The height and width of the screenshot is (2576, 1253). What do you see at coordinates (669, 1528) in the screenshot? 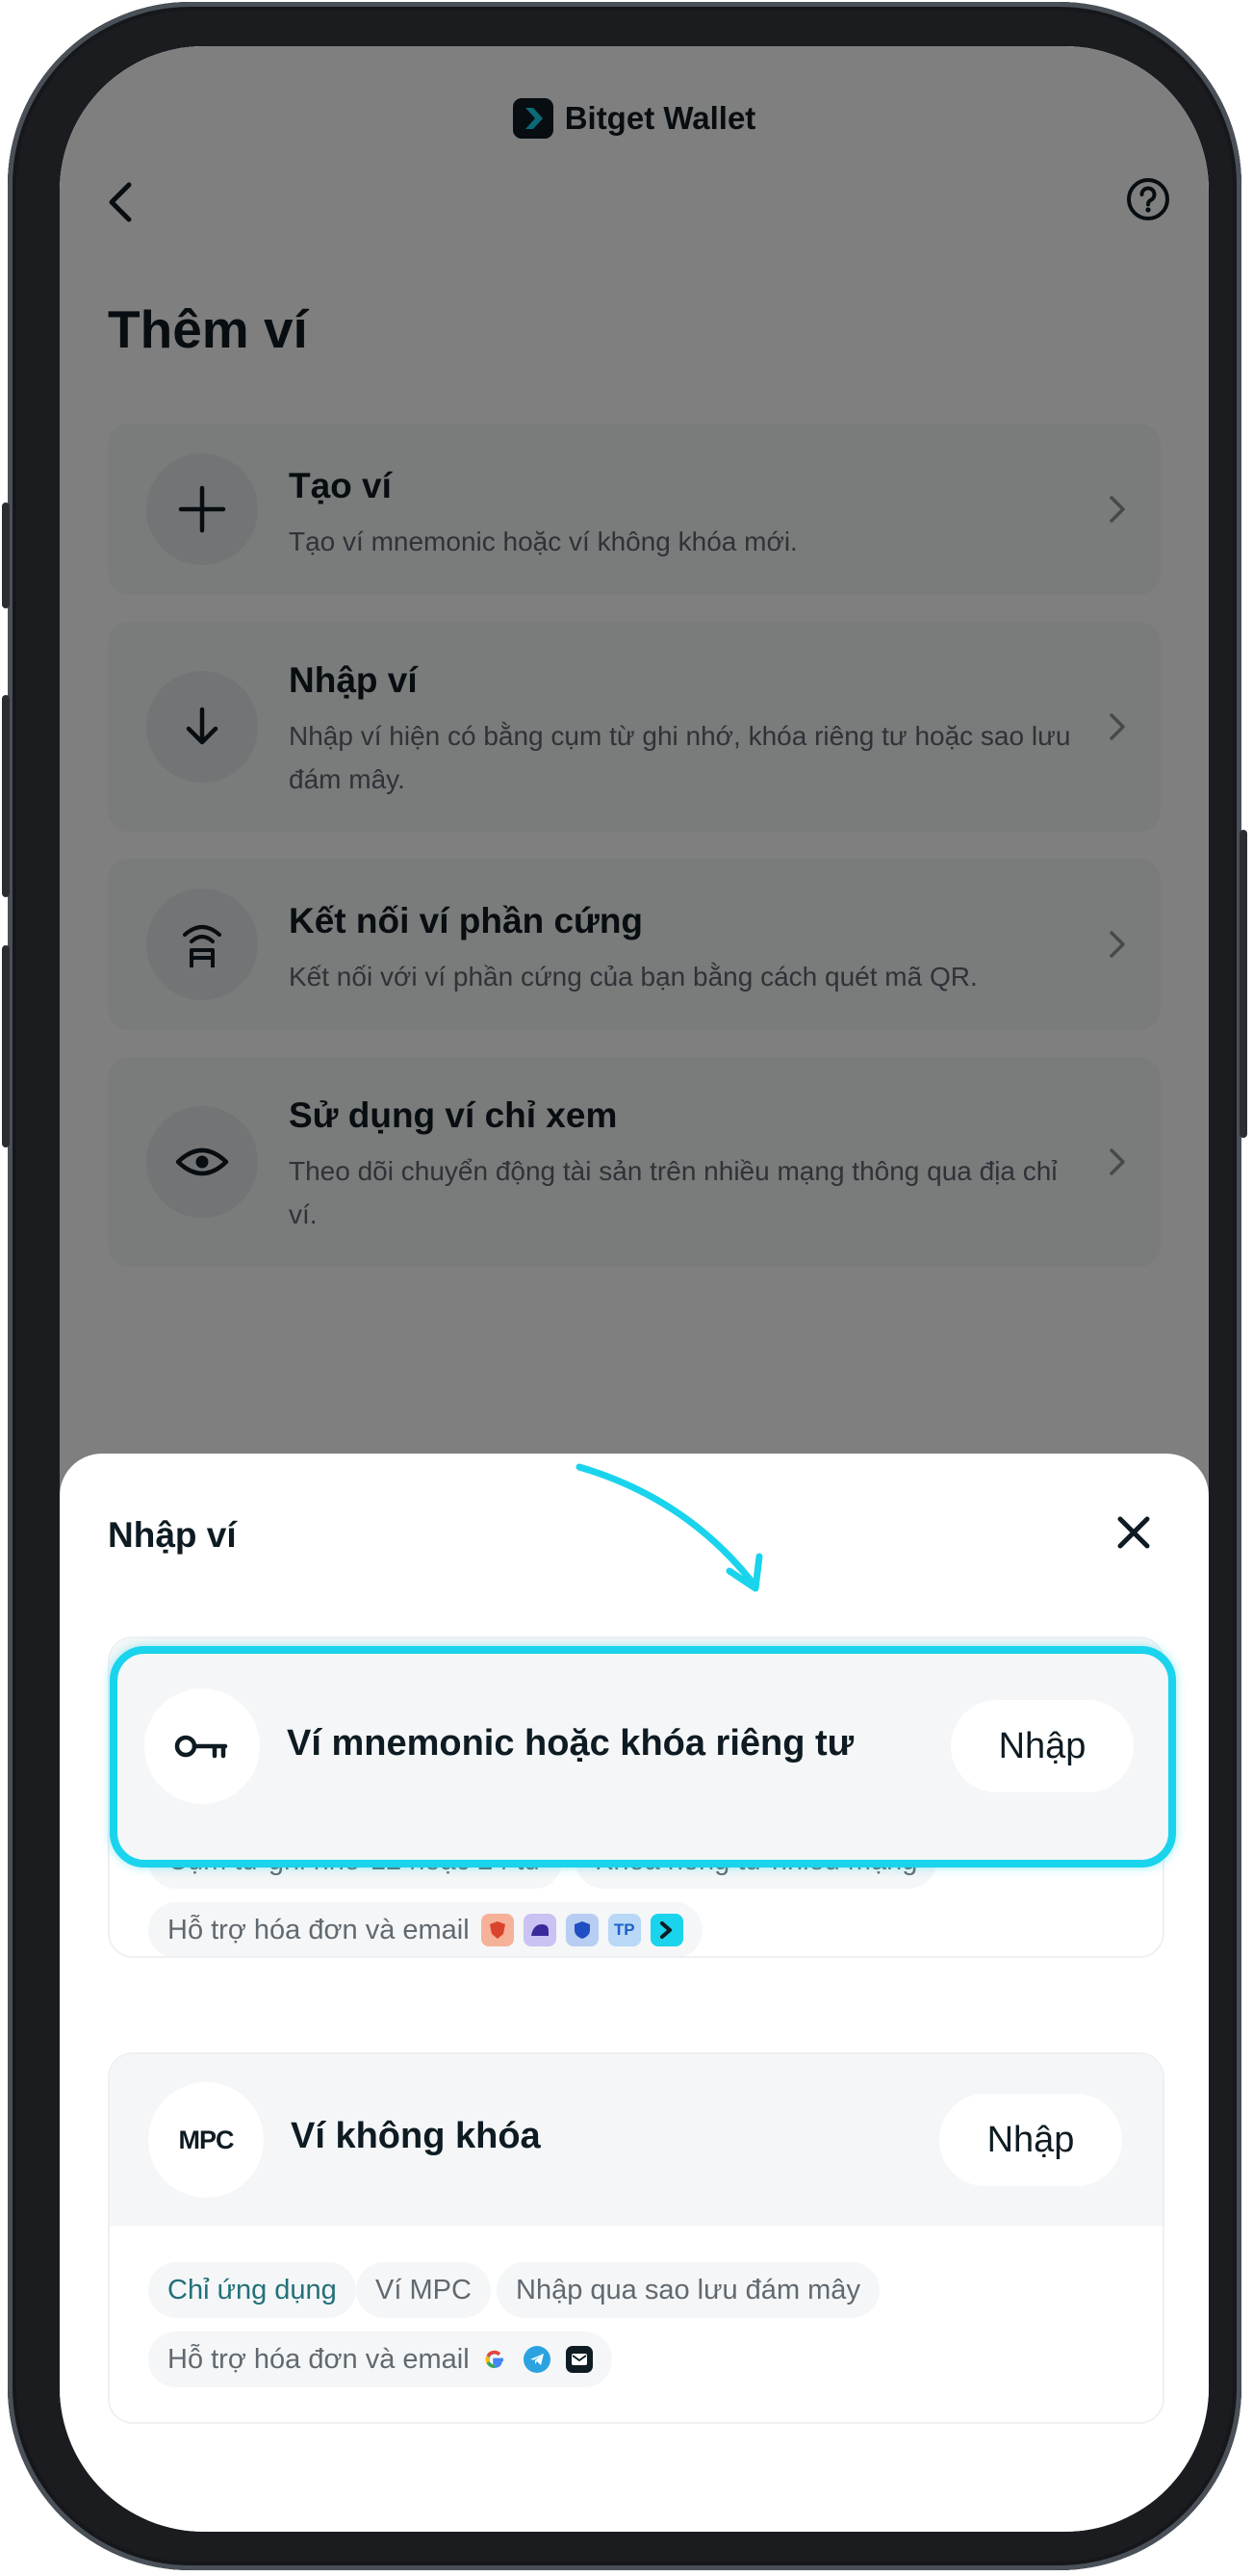
I see `annotation-arrow-icon` at bounding box center [669, 1528].